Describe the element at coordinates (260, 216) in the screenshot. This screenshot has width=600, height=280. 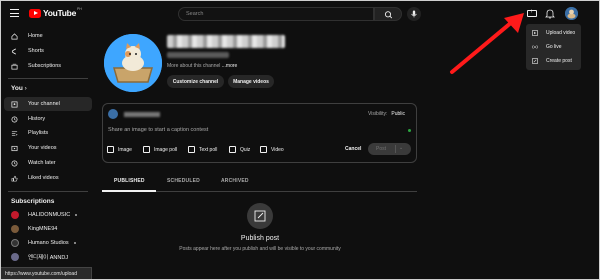
I see `publish-post-icon` at that location.